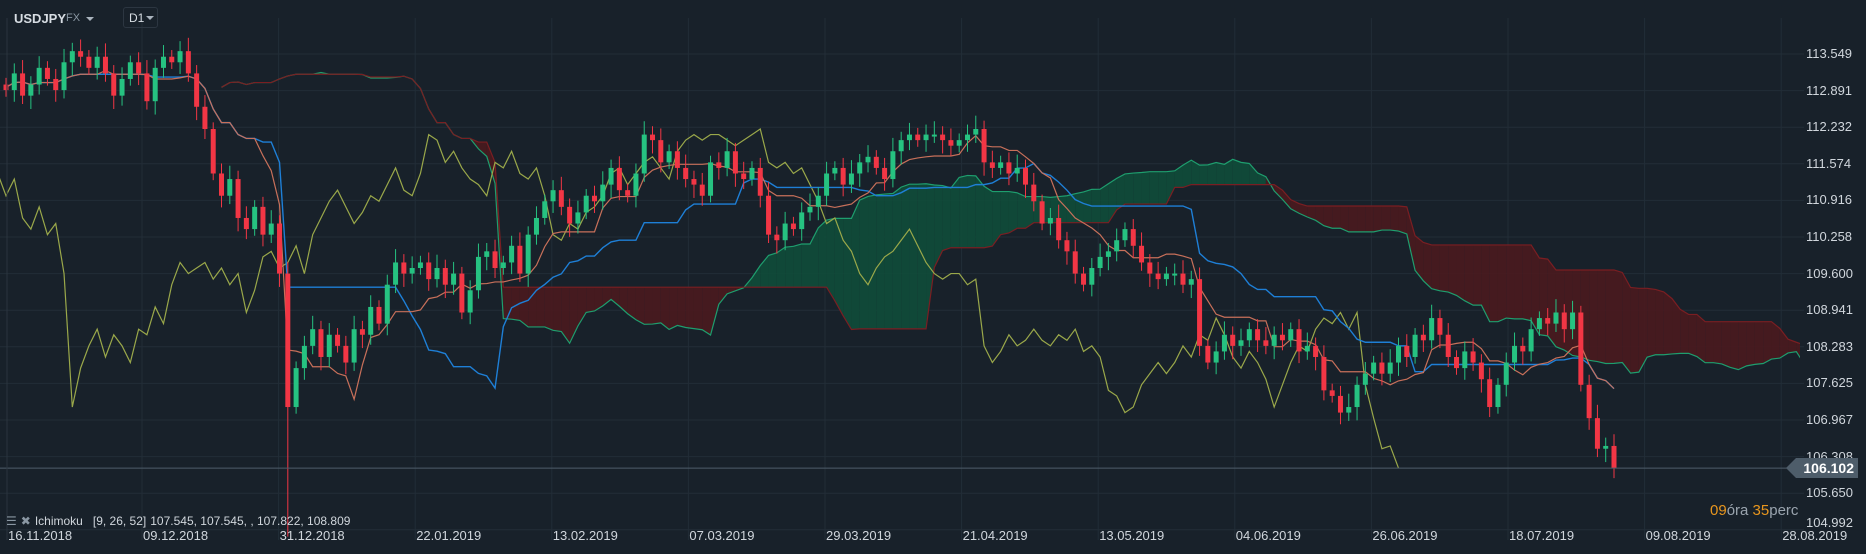 This screenshot has width=1866, height=554. What do you see at coordinates (312, 535) in the screenshot?
I see `date-tick-label: 31.12.2018` at bounding box center [312, 535].